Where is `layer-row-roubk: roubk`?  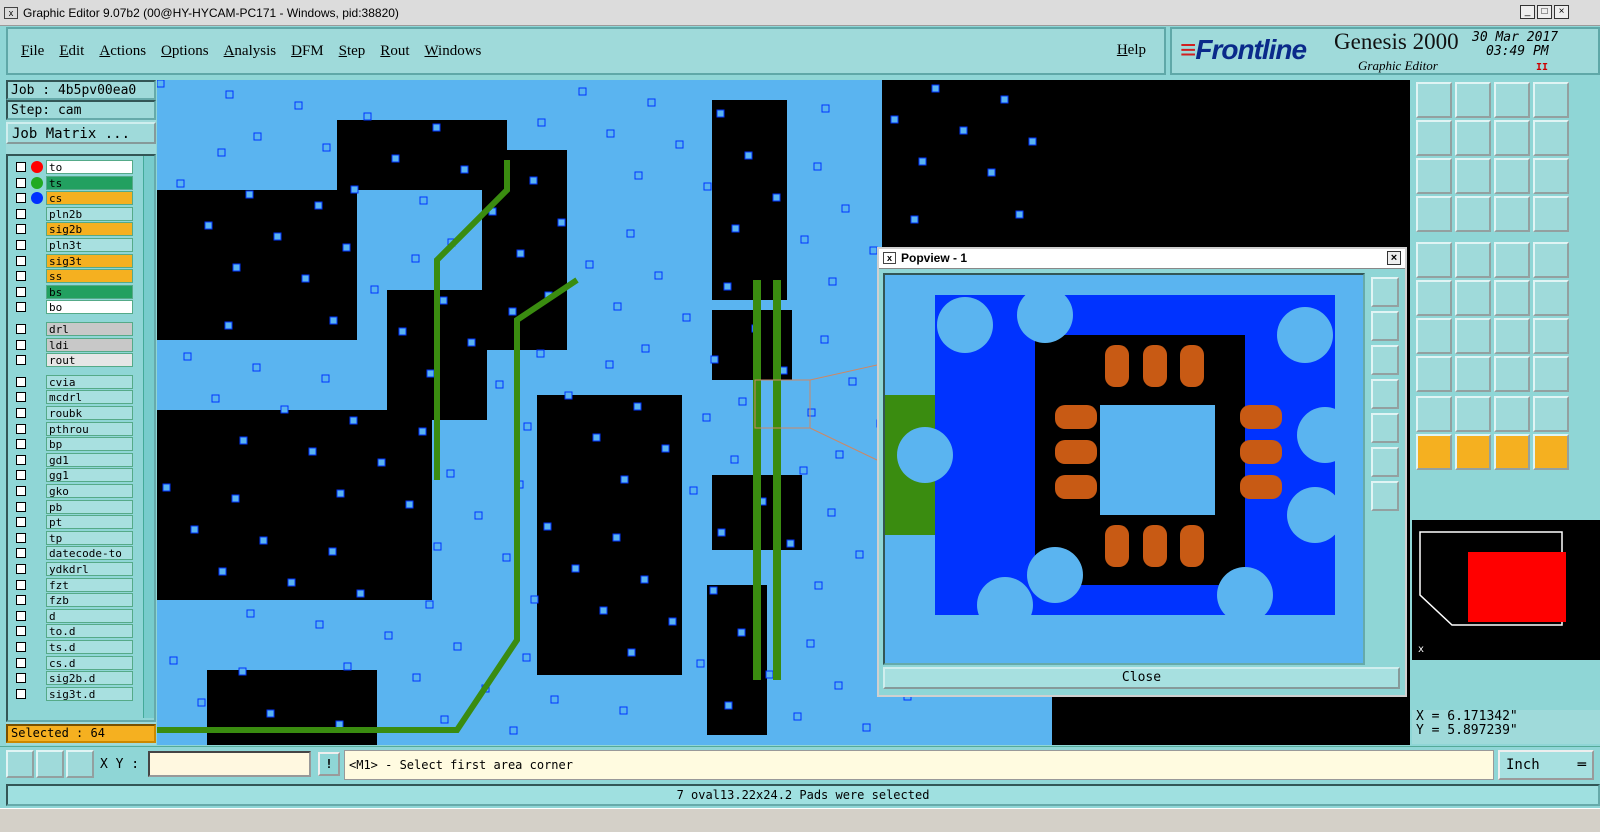 layer-row-roubk: roubk is located at coordinates (74, 413).